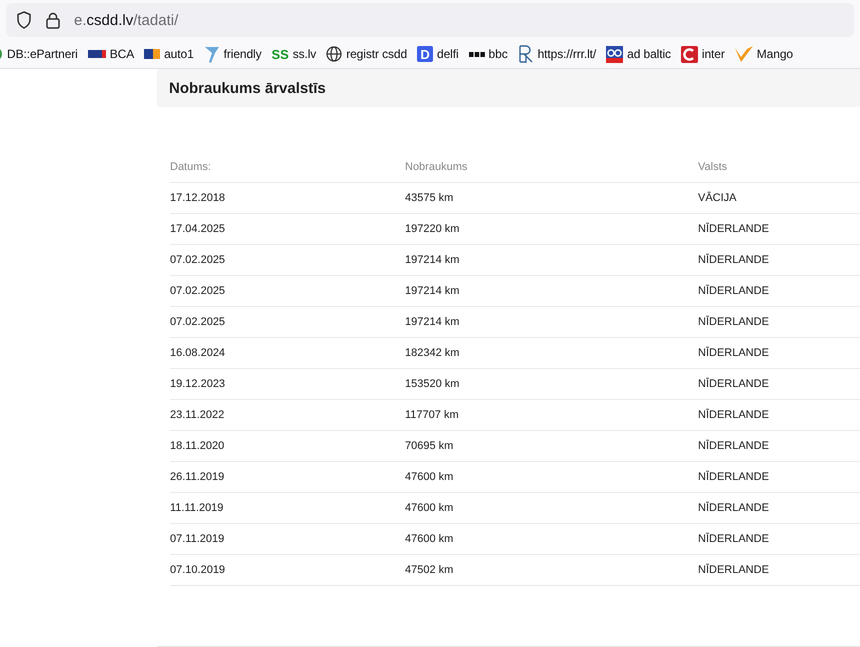 This screenshot has width=860, height=647. I want to click on table-cell-text: 23.11.2022, so click(198, 415).